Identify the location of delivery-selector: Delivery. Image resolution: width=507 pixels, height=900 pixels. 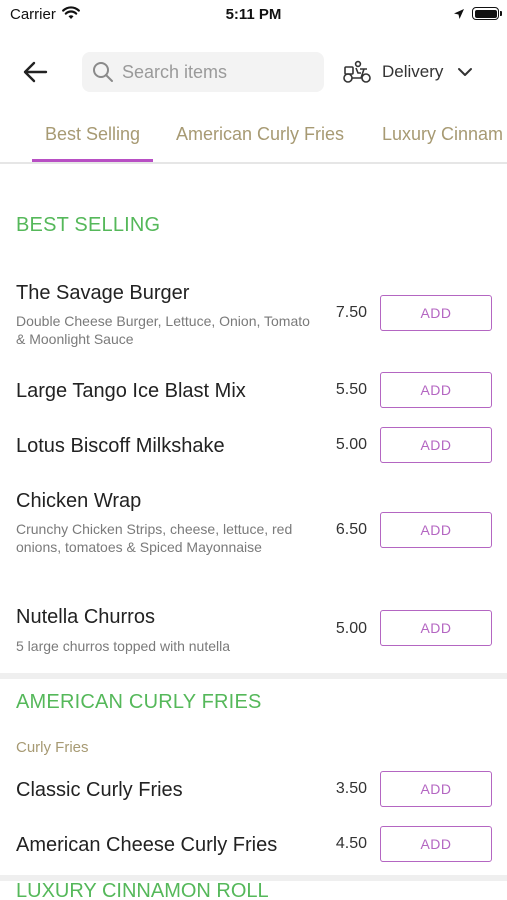
(407, 72).